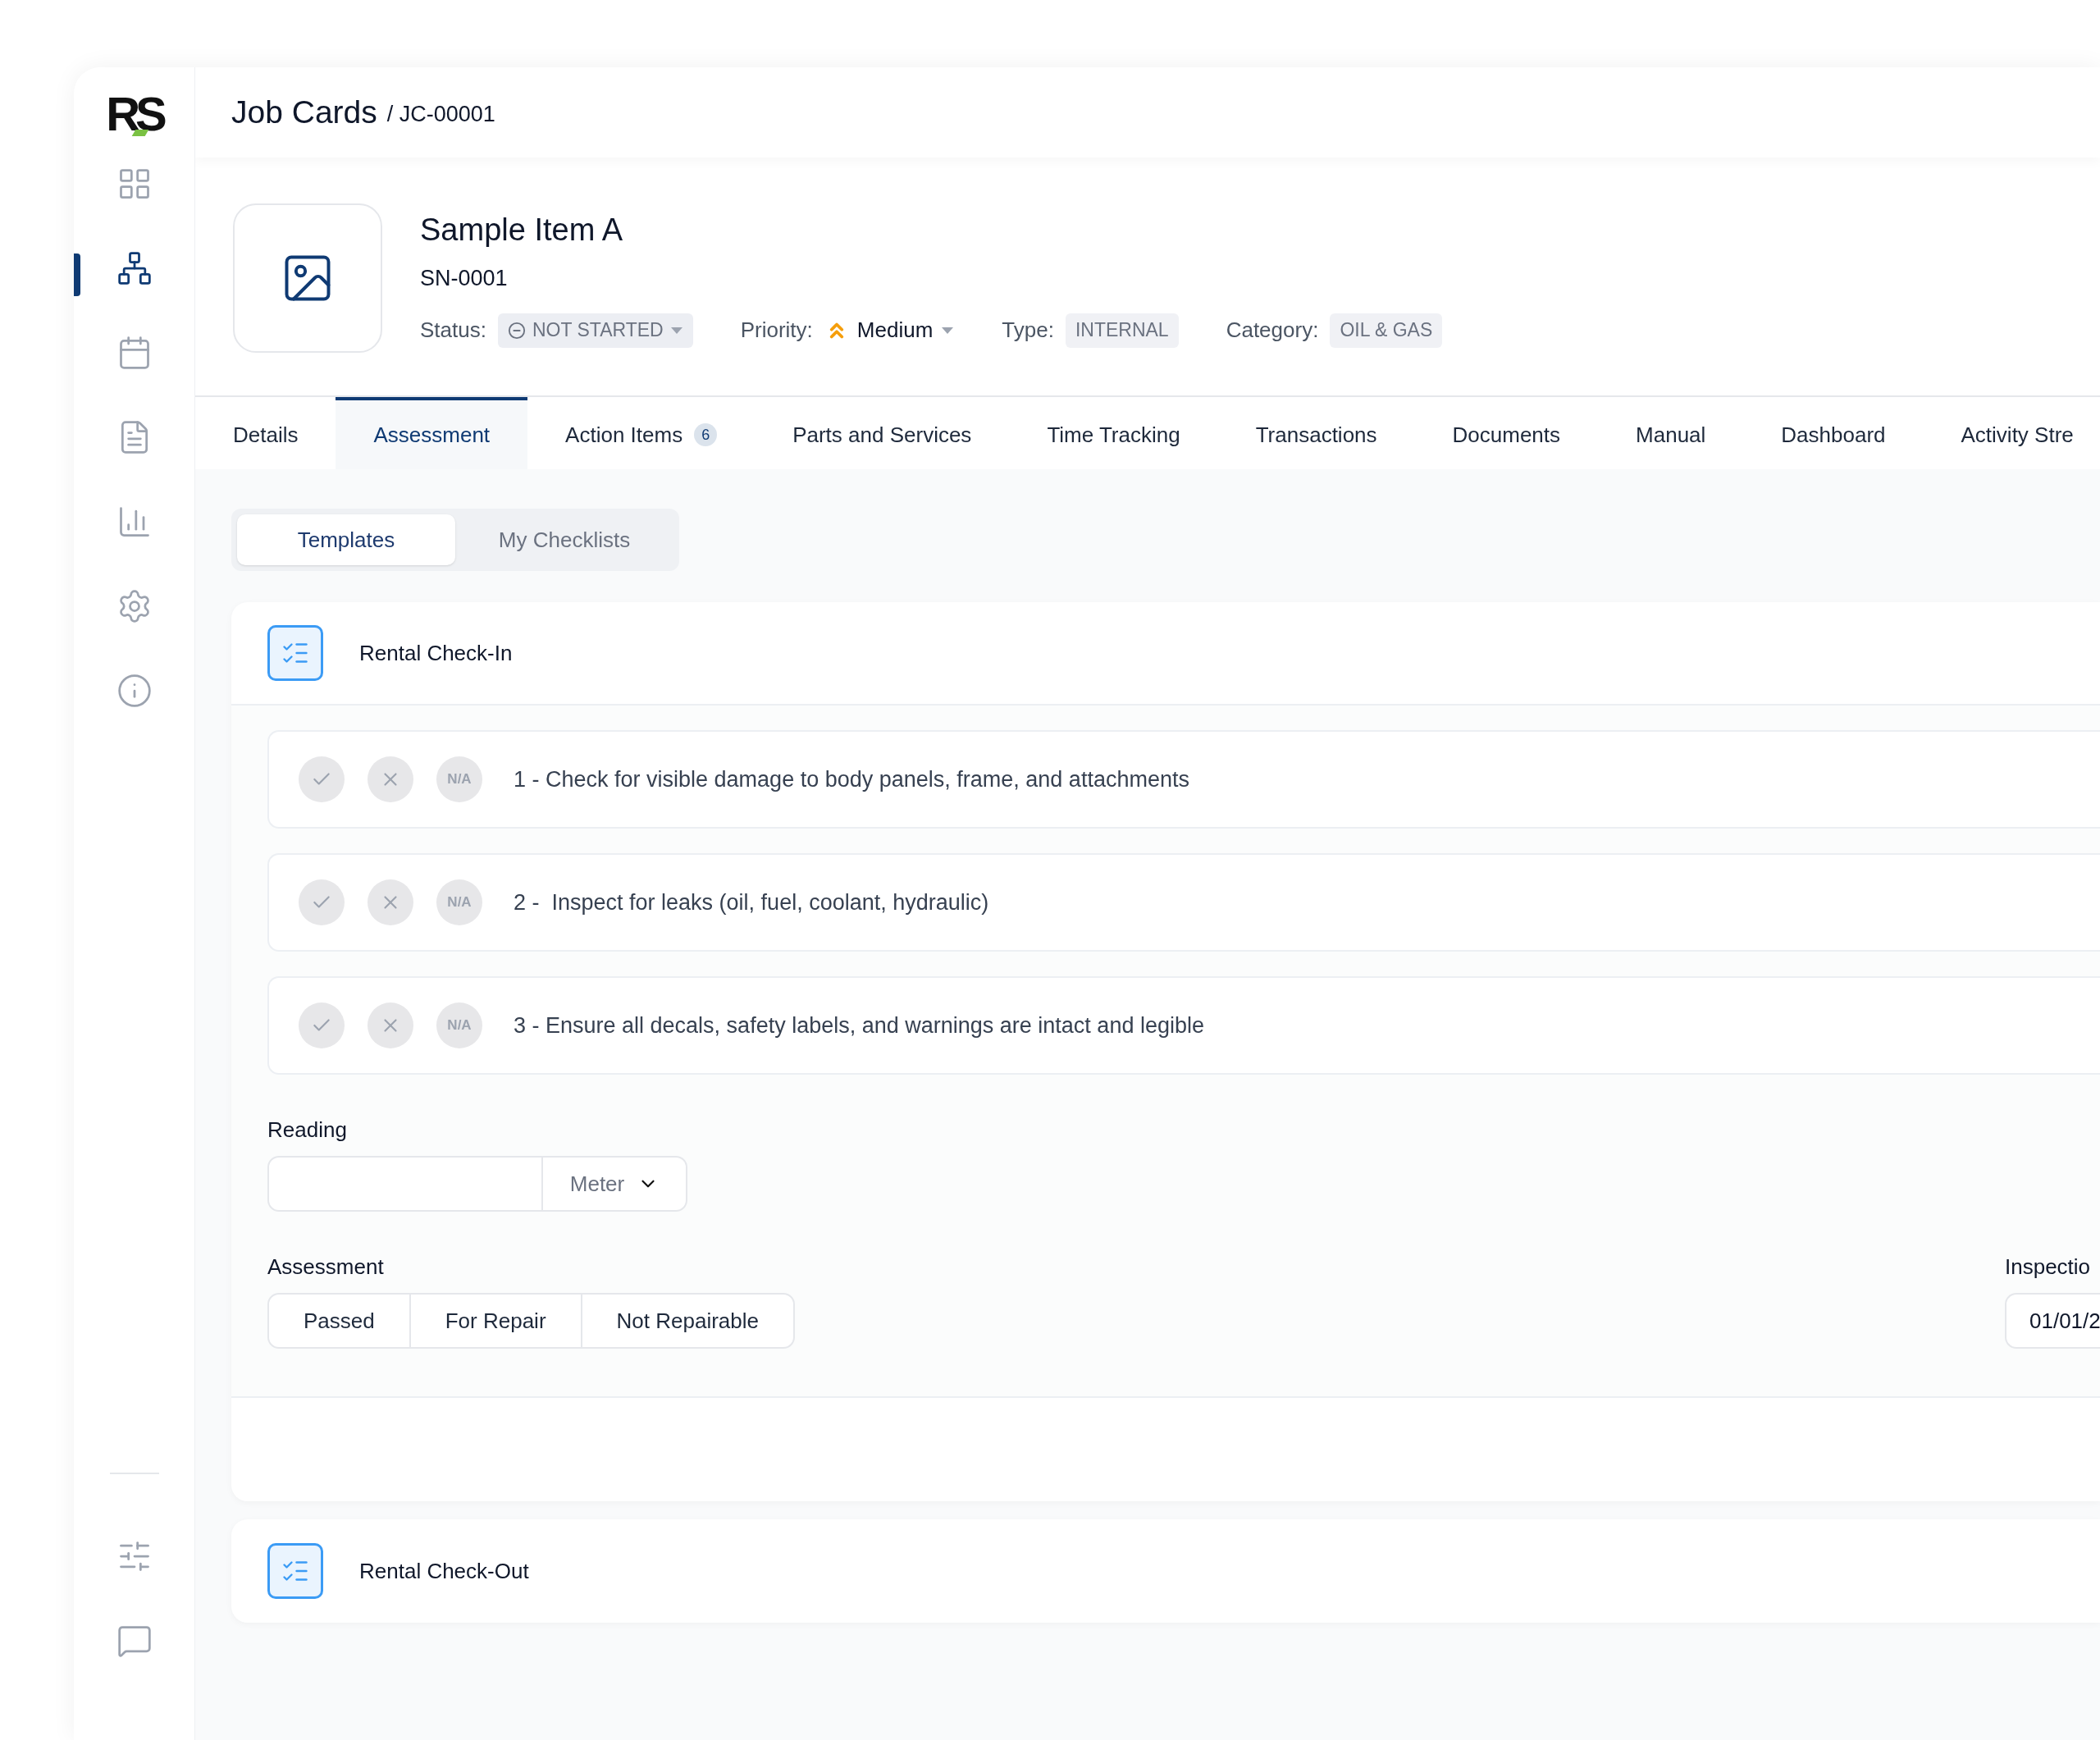 This screenshot has width=2100, height=1740. Describe the element at coordinates (346, 539) in the screenshot. I see `subtab: Templates` at that location.